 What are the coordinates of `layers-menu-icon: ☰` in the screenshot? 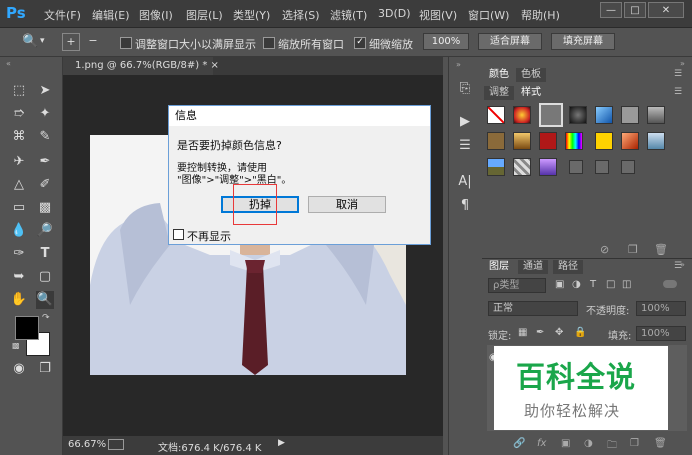 It's located at (678, 266).